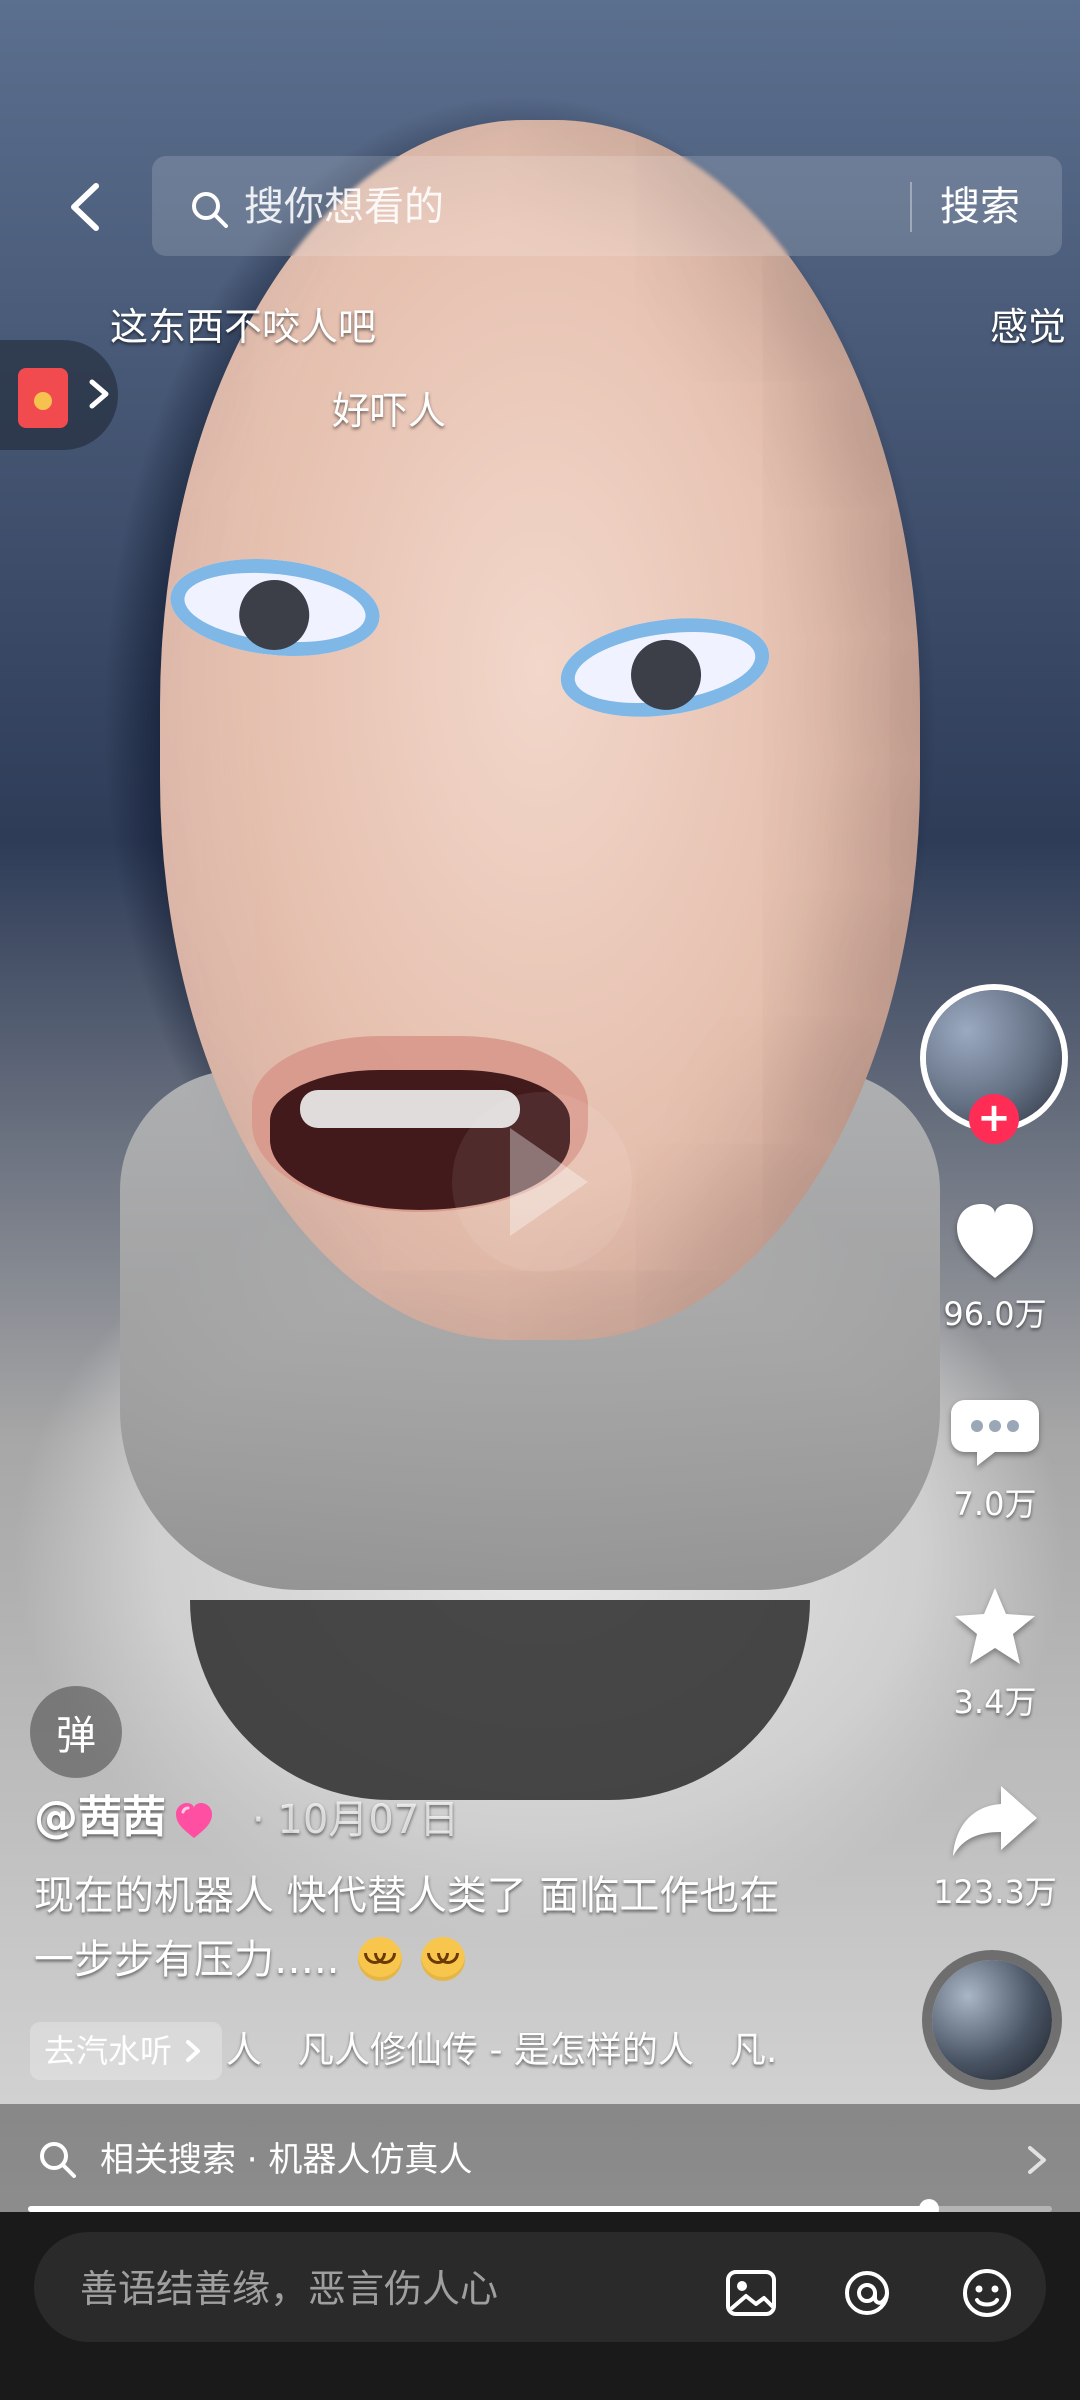 This screenshot has height=2400, width=1080. I want to click on image-icon, so click(751, 2293).